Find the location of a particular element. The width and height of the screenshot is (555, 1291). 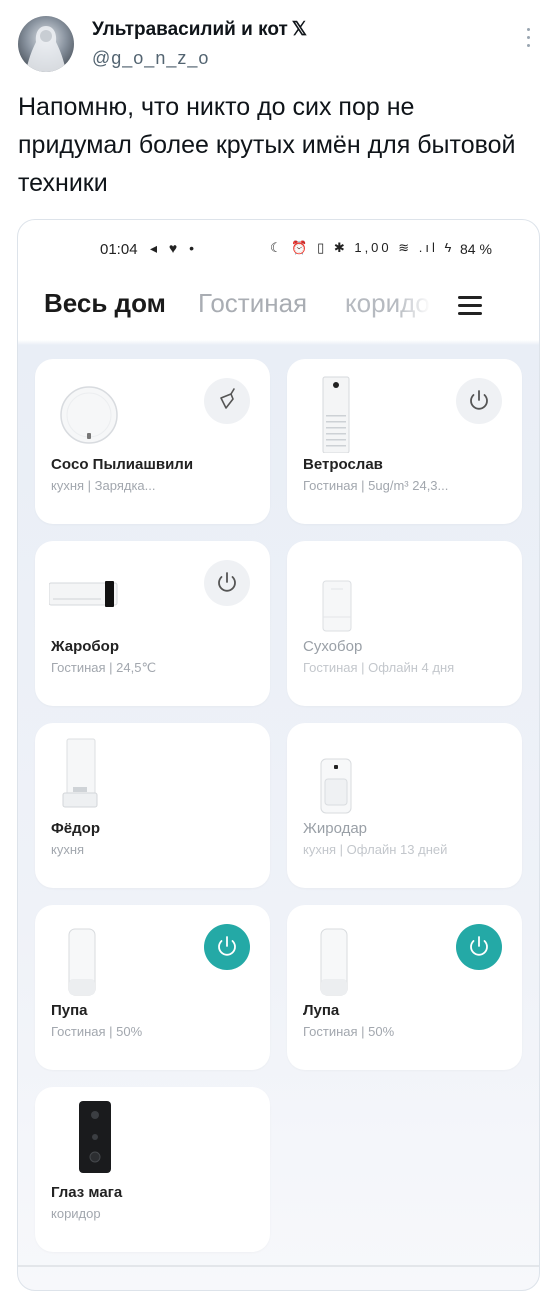

device-status: кухня | Офлайн 13 дней is located at coordinates (375, 849).